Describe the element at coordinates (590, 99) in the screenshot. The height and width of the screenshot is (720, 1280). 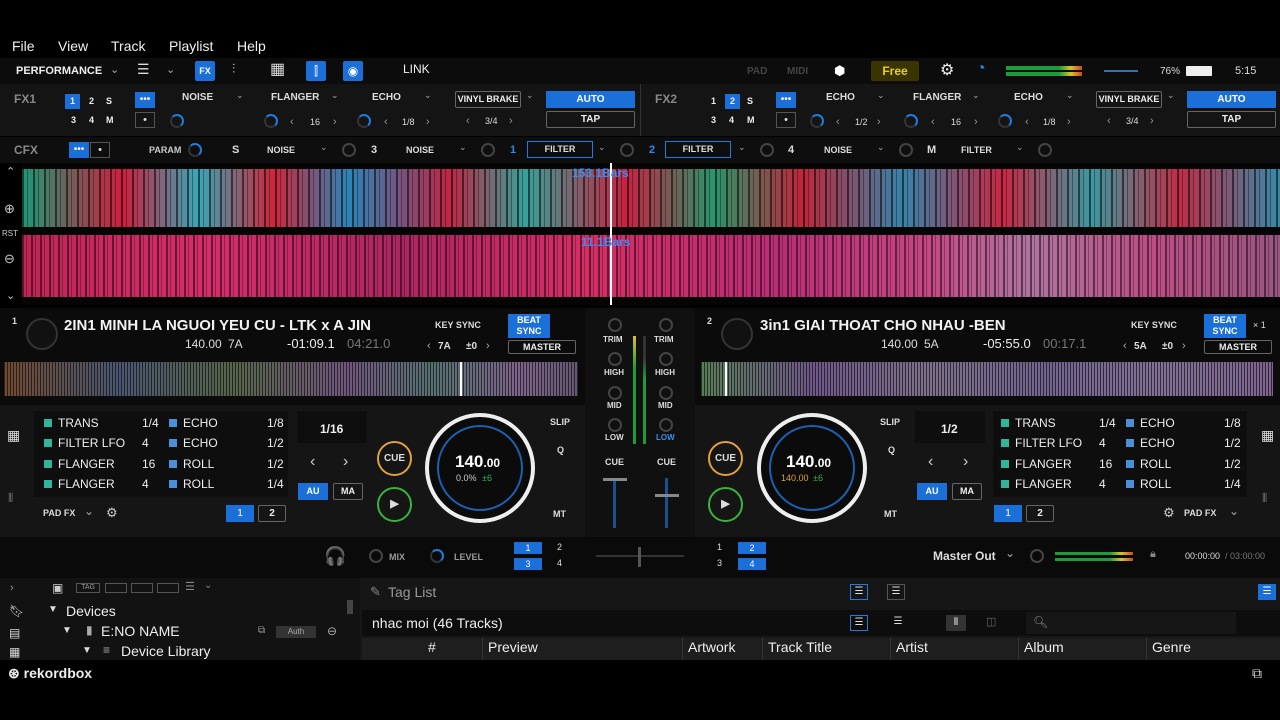
I see `fx1-auto-button: AUTO` at that location.